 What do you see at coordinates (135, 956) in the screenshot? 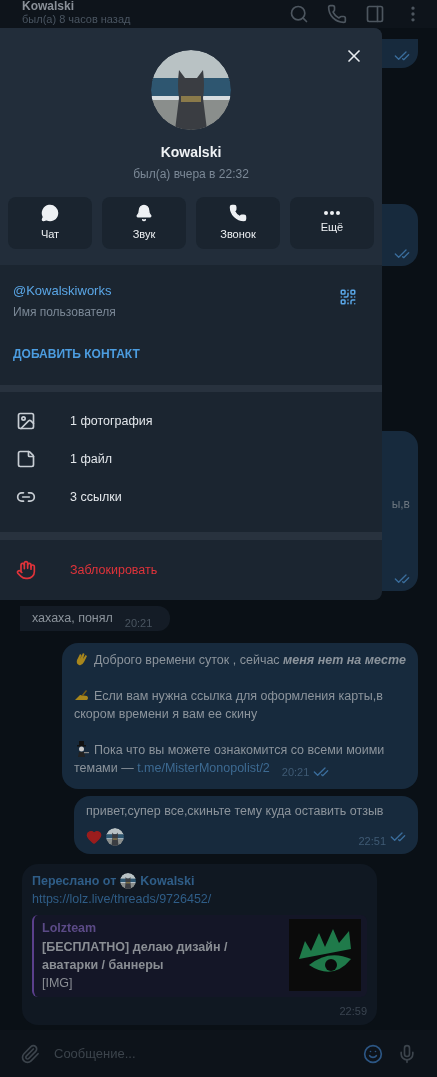
I see `preview-title: [БЕСПЛАТНО] делаю дизайн / аватарки / баннеры` at bounding box center [135, 956].